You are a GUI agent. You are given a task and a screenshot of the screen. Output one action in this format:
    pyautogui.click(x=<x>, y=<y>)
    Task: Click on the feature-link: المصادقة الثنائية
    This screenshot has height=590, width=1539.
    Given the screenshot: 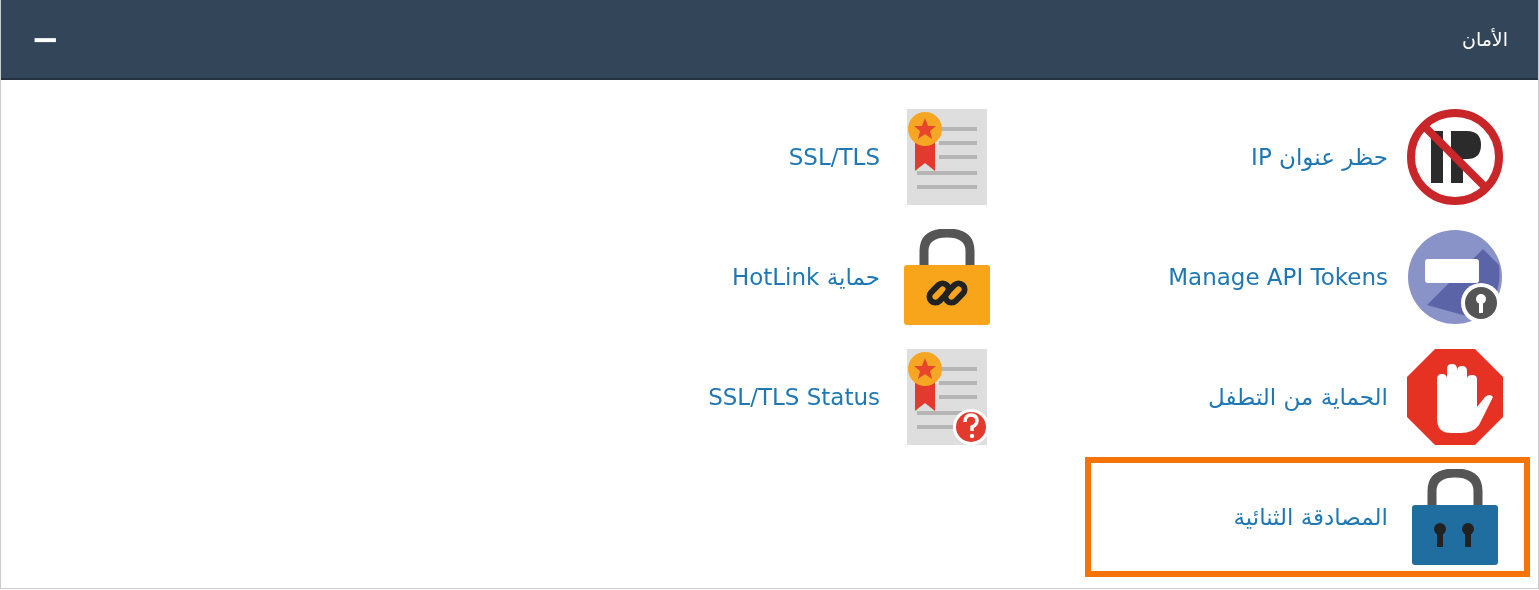 What is the action you would take?
    pyautogui.click(x=1310, y=517)
    